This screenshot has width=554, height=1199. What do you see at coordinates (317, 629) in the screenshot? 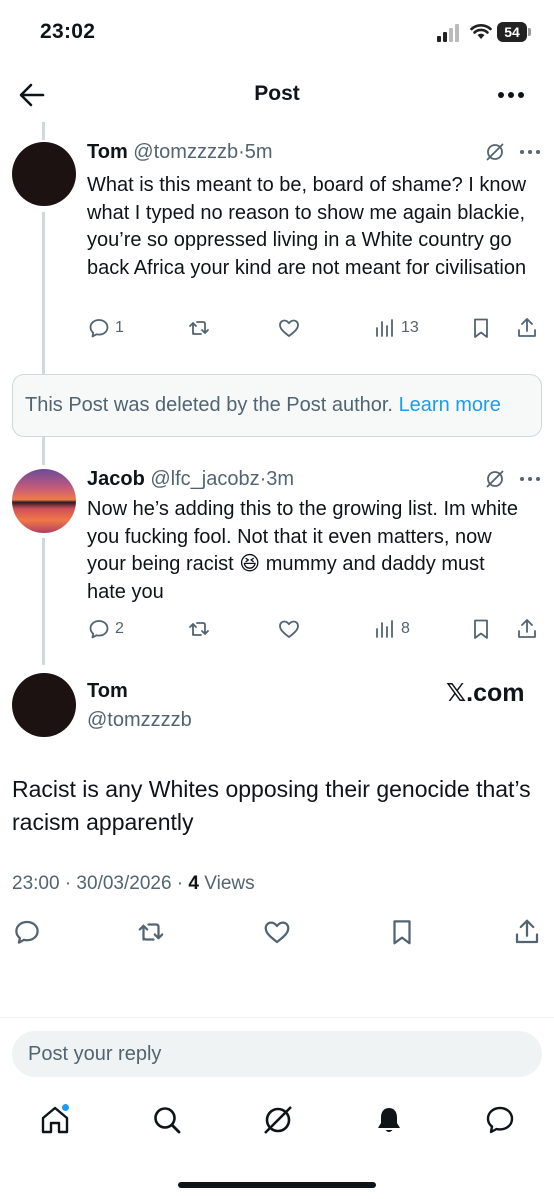
I see `post-actions: 2 8` at bounding box center [317, 629].